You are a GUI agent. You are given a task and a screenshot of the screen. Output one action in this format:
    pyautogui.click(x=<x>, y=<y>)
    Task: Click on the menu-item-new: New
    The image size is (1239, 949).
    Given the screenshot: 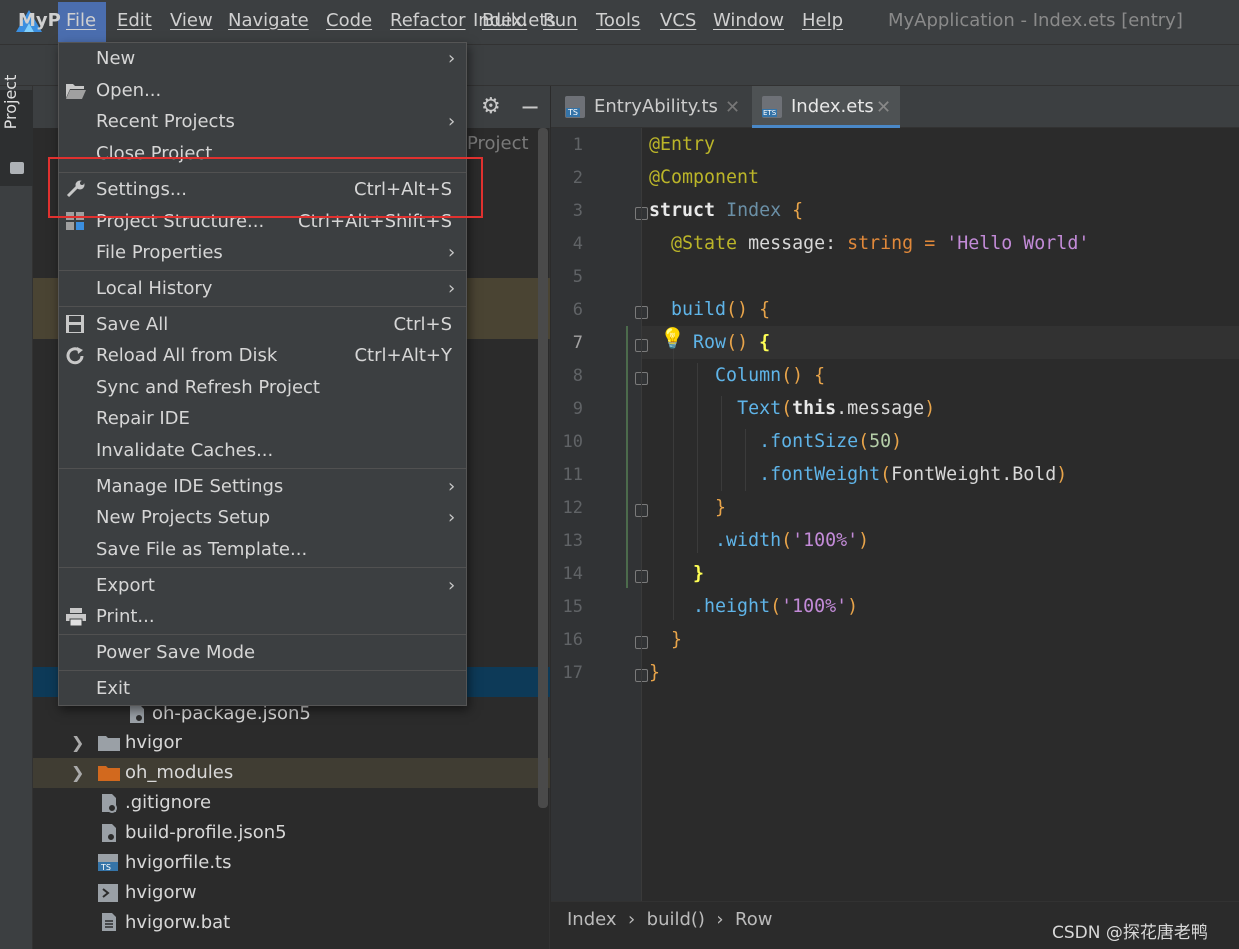 What is the action you would take?
    pyautogui.click(x=115, y=58)
    